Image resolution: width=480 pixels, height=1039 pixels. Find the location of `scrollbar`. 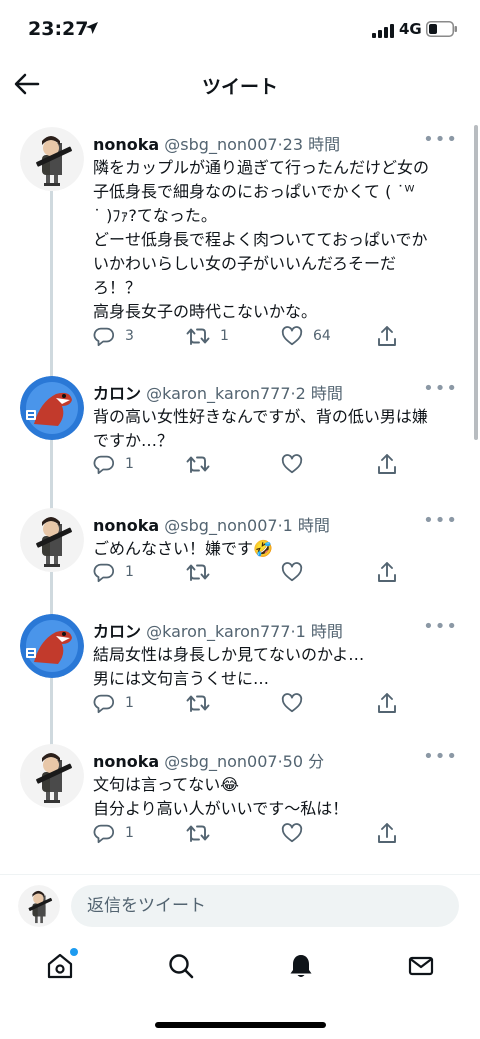

scrollbar is located at coordinates (476, 282).